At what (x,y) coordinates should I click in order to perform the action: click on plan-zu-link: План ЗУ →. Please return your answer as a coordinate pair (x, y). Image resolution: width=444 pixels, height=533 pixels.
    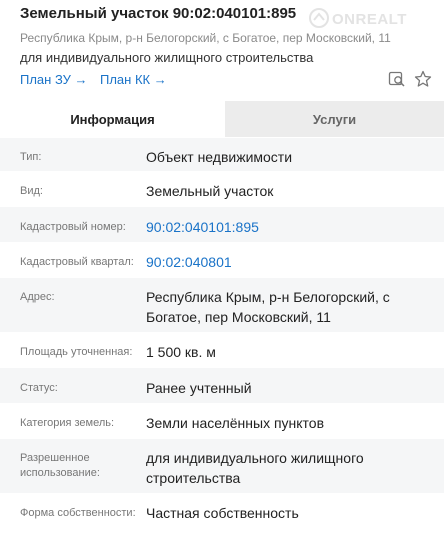
    Looking at the image, I should click on (54, 79).